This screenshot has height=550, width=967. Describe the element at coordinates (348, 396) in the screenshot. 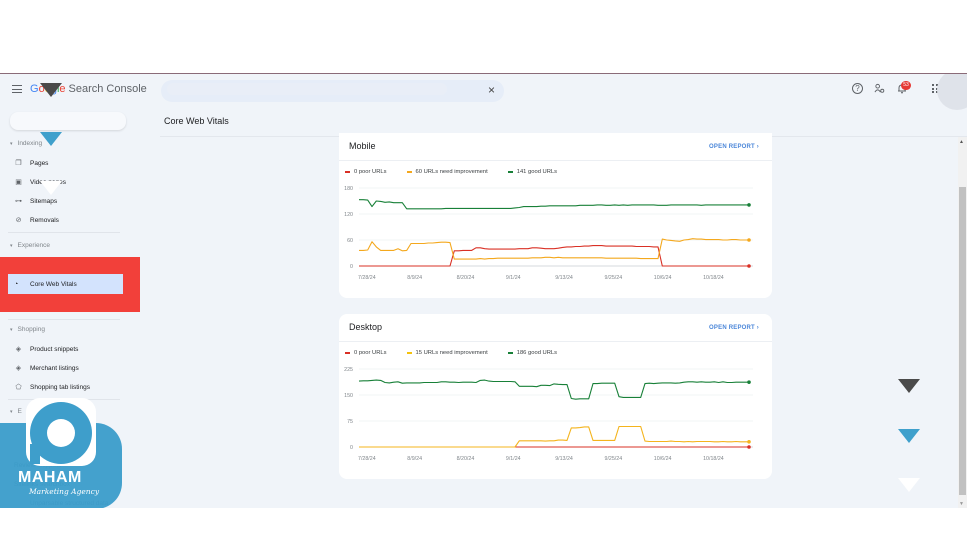

I see `y-tick-label: 150` at that location.